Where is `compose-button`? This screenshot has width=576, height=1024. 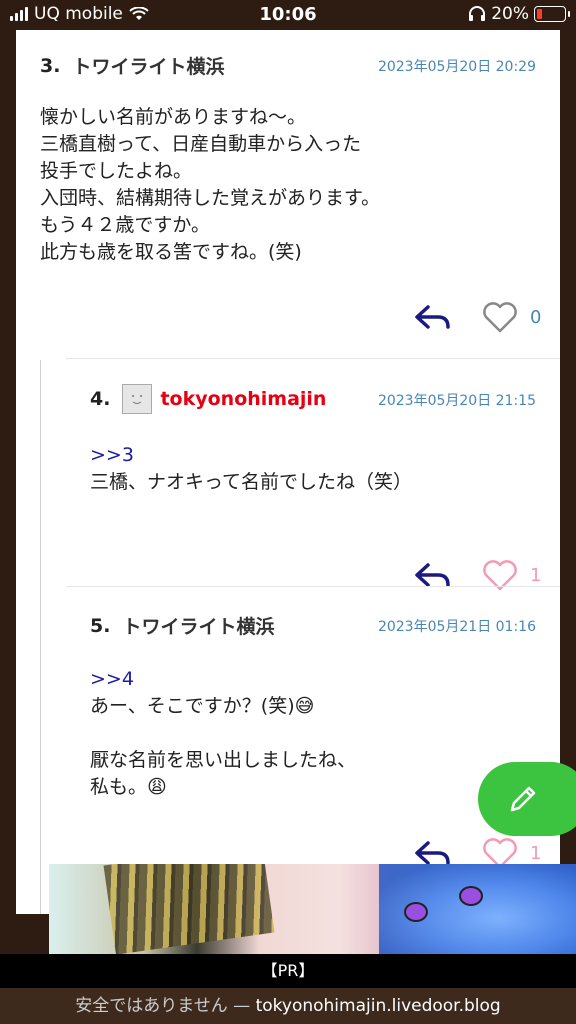
compose-button is located at coordinates (527, 799).